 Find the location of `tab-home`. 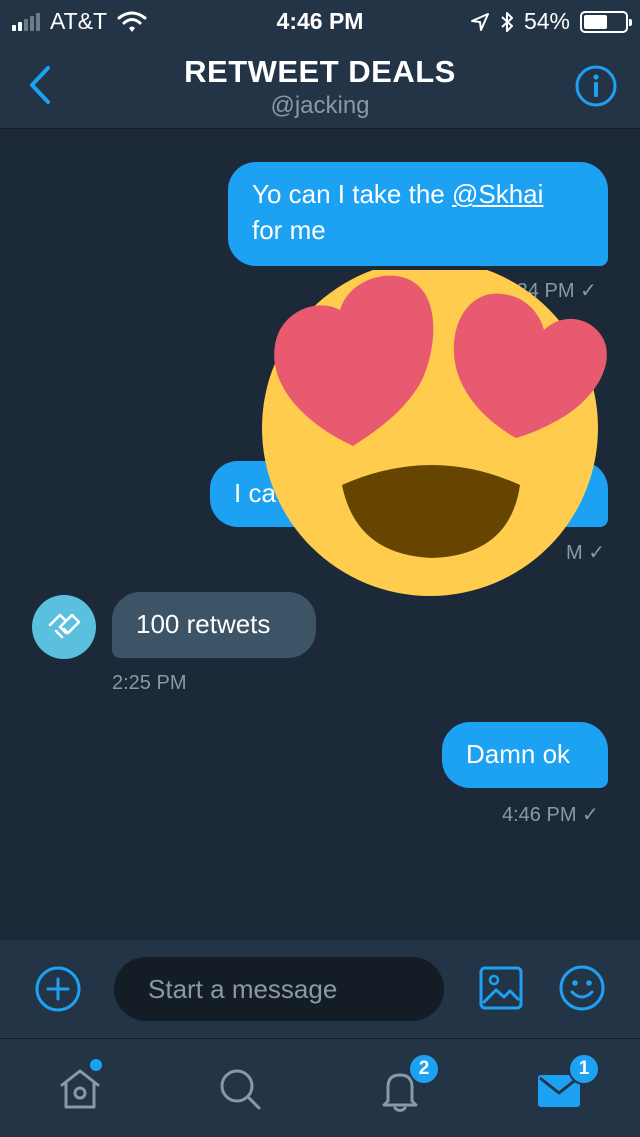

tab-home is located at coordinates (80, 1086).